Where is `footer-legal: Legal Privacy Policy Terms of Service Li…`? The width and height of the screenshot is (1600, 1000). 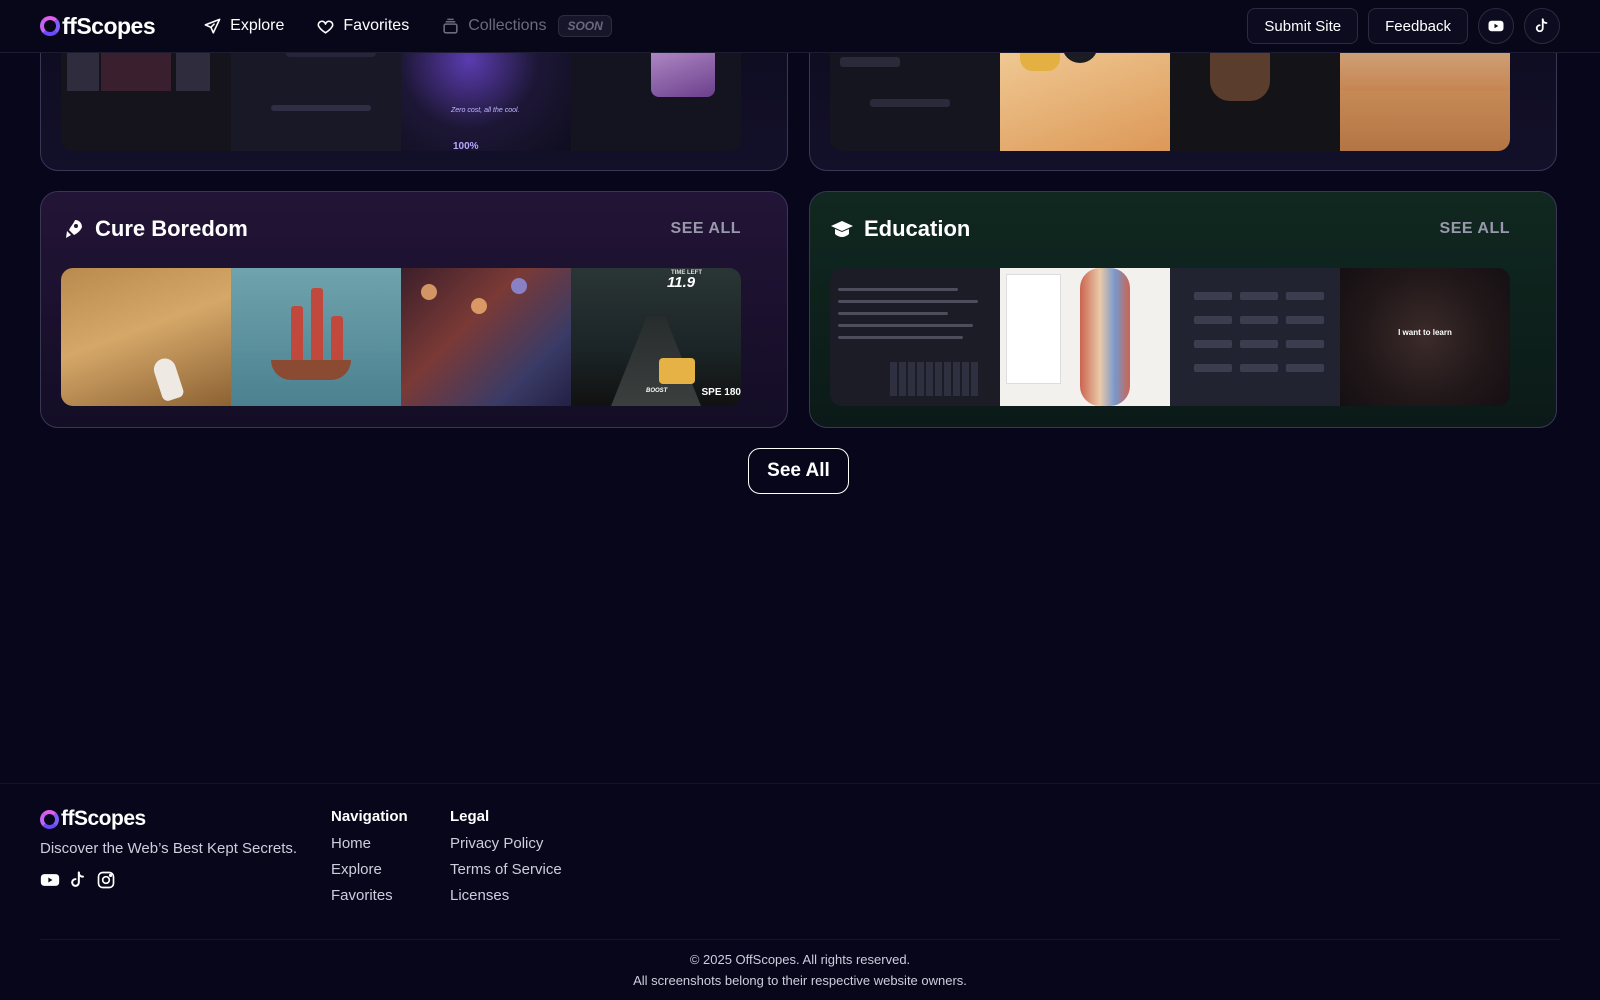
footer-legal: Legal Privacy Policy Terms of Service Li… is located at coordinates (506, 860).